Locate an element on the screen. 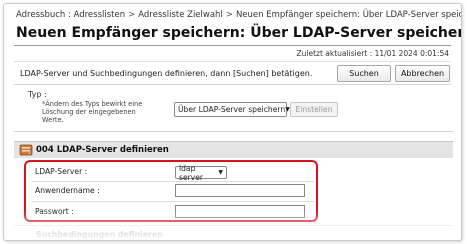 This screenshot has width=467, height=244. type-select-value: Über LDAP-Server speichern is located at coordinates (232, 109).